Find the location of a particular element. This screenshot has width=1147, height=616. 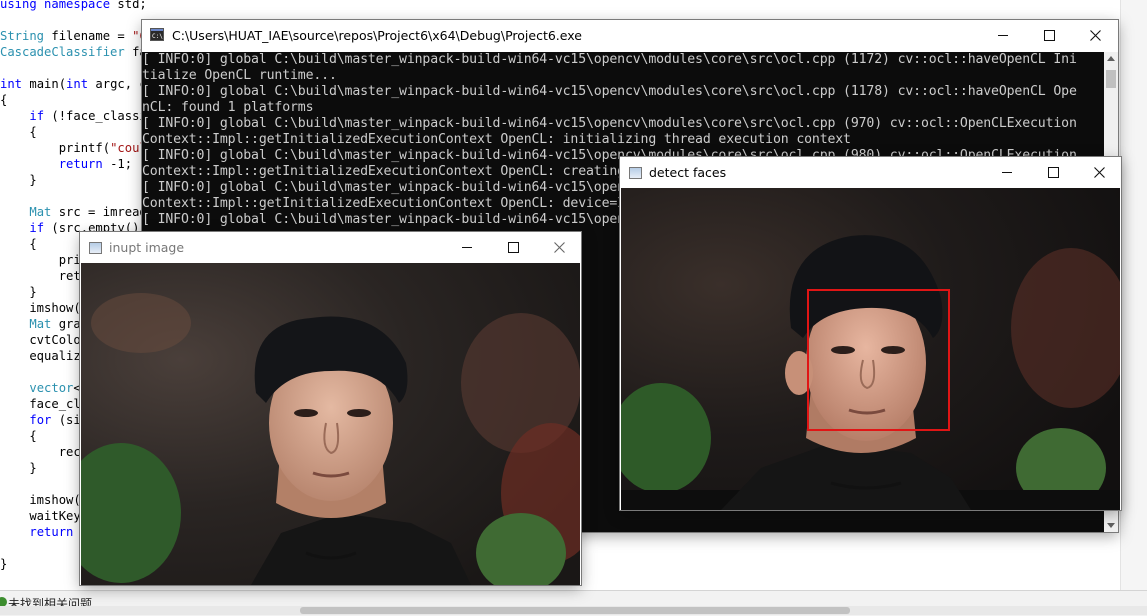

detect-faces-titlebar: detect faces is located at coordinates (870, 172).